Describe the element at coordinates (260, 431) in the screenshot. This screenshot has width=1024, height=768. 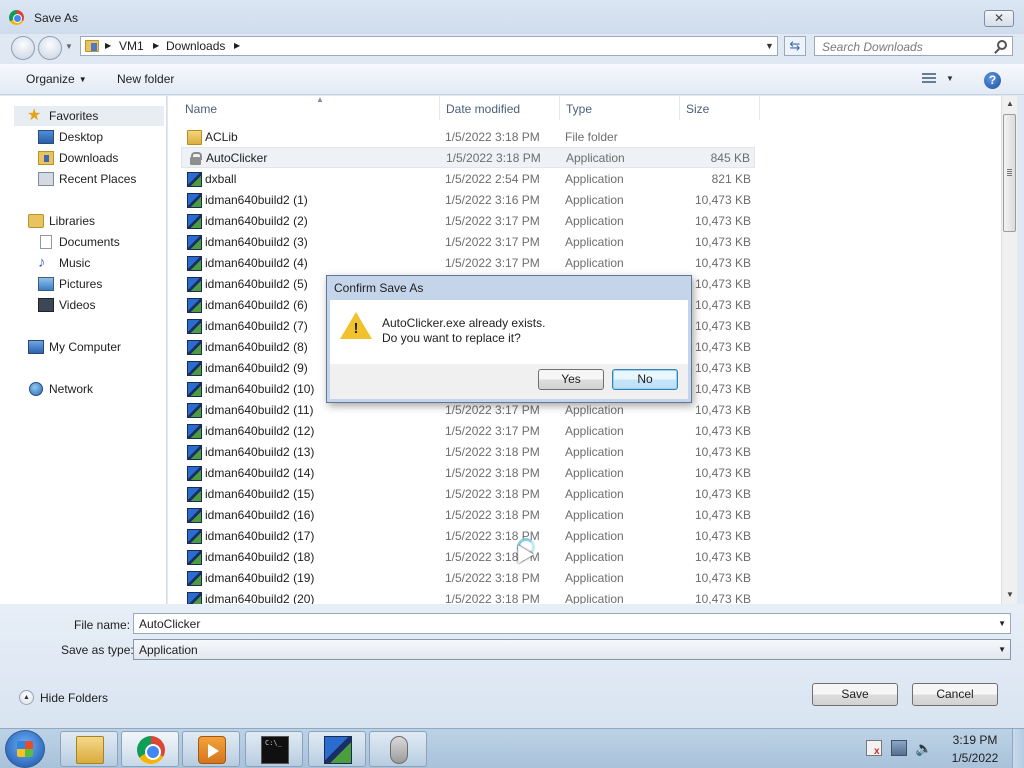
I see `file-name: idman640build2 (12)` at that location.